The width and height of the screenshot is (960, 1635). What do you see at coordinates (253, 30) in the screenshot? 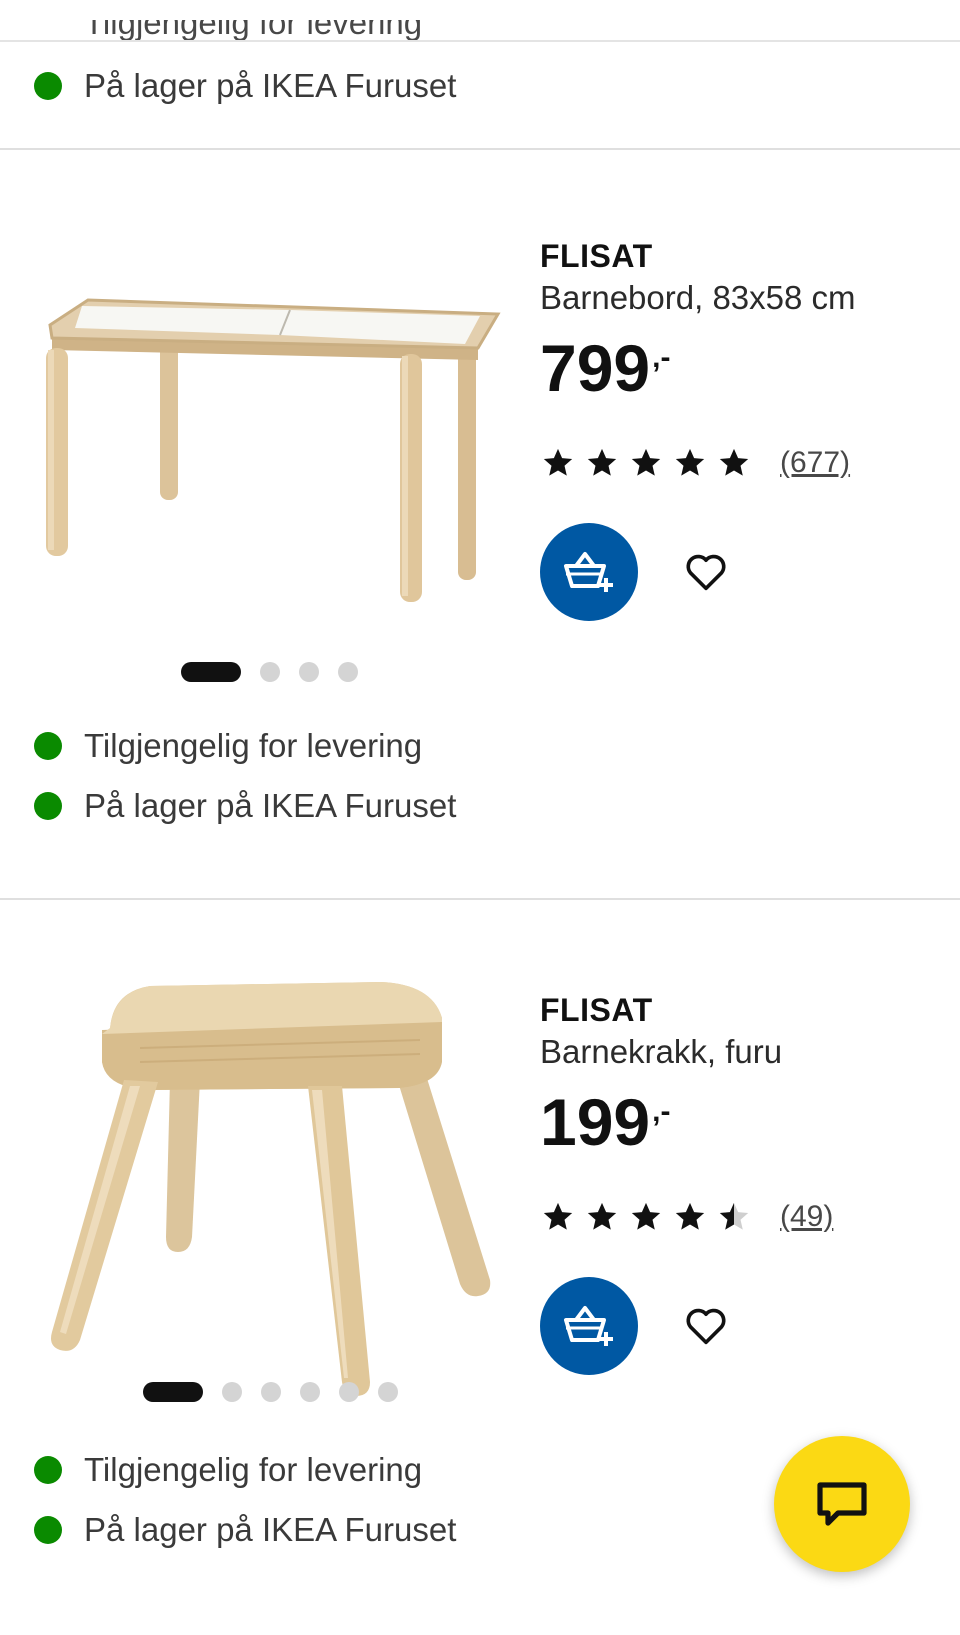
I see `availability-delivery-clipped: Tilgjengelig for levering` at bounding box center [253, 30].